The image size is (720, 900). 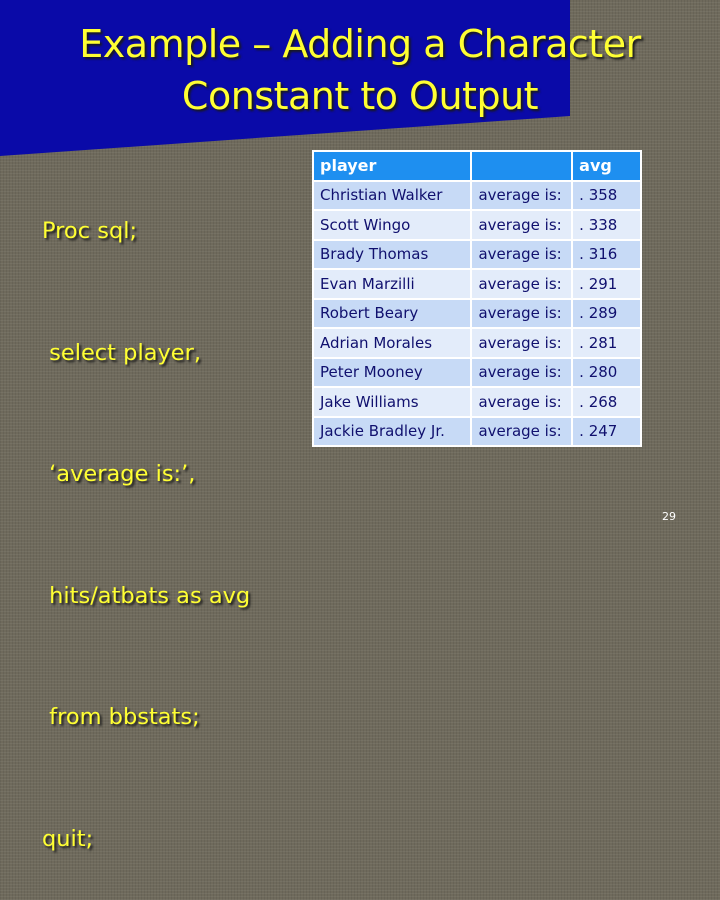 What do you see at coordinates (606, 225) in the screenshot?
I see `cell-avg: . 338` at bounding box center [606, 225].